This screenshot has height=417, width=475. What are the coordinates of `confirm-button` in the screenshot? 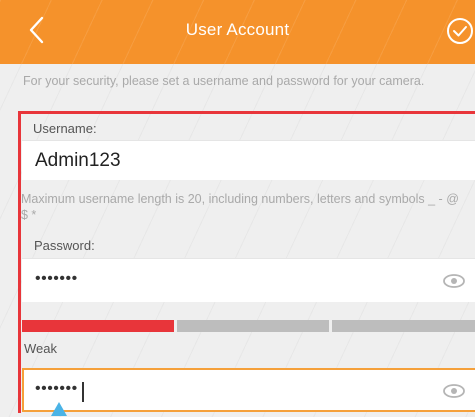 It's located at (460, 31).